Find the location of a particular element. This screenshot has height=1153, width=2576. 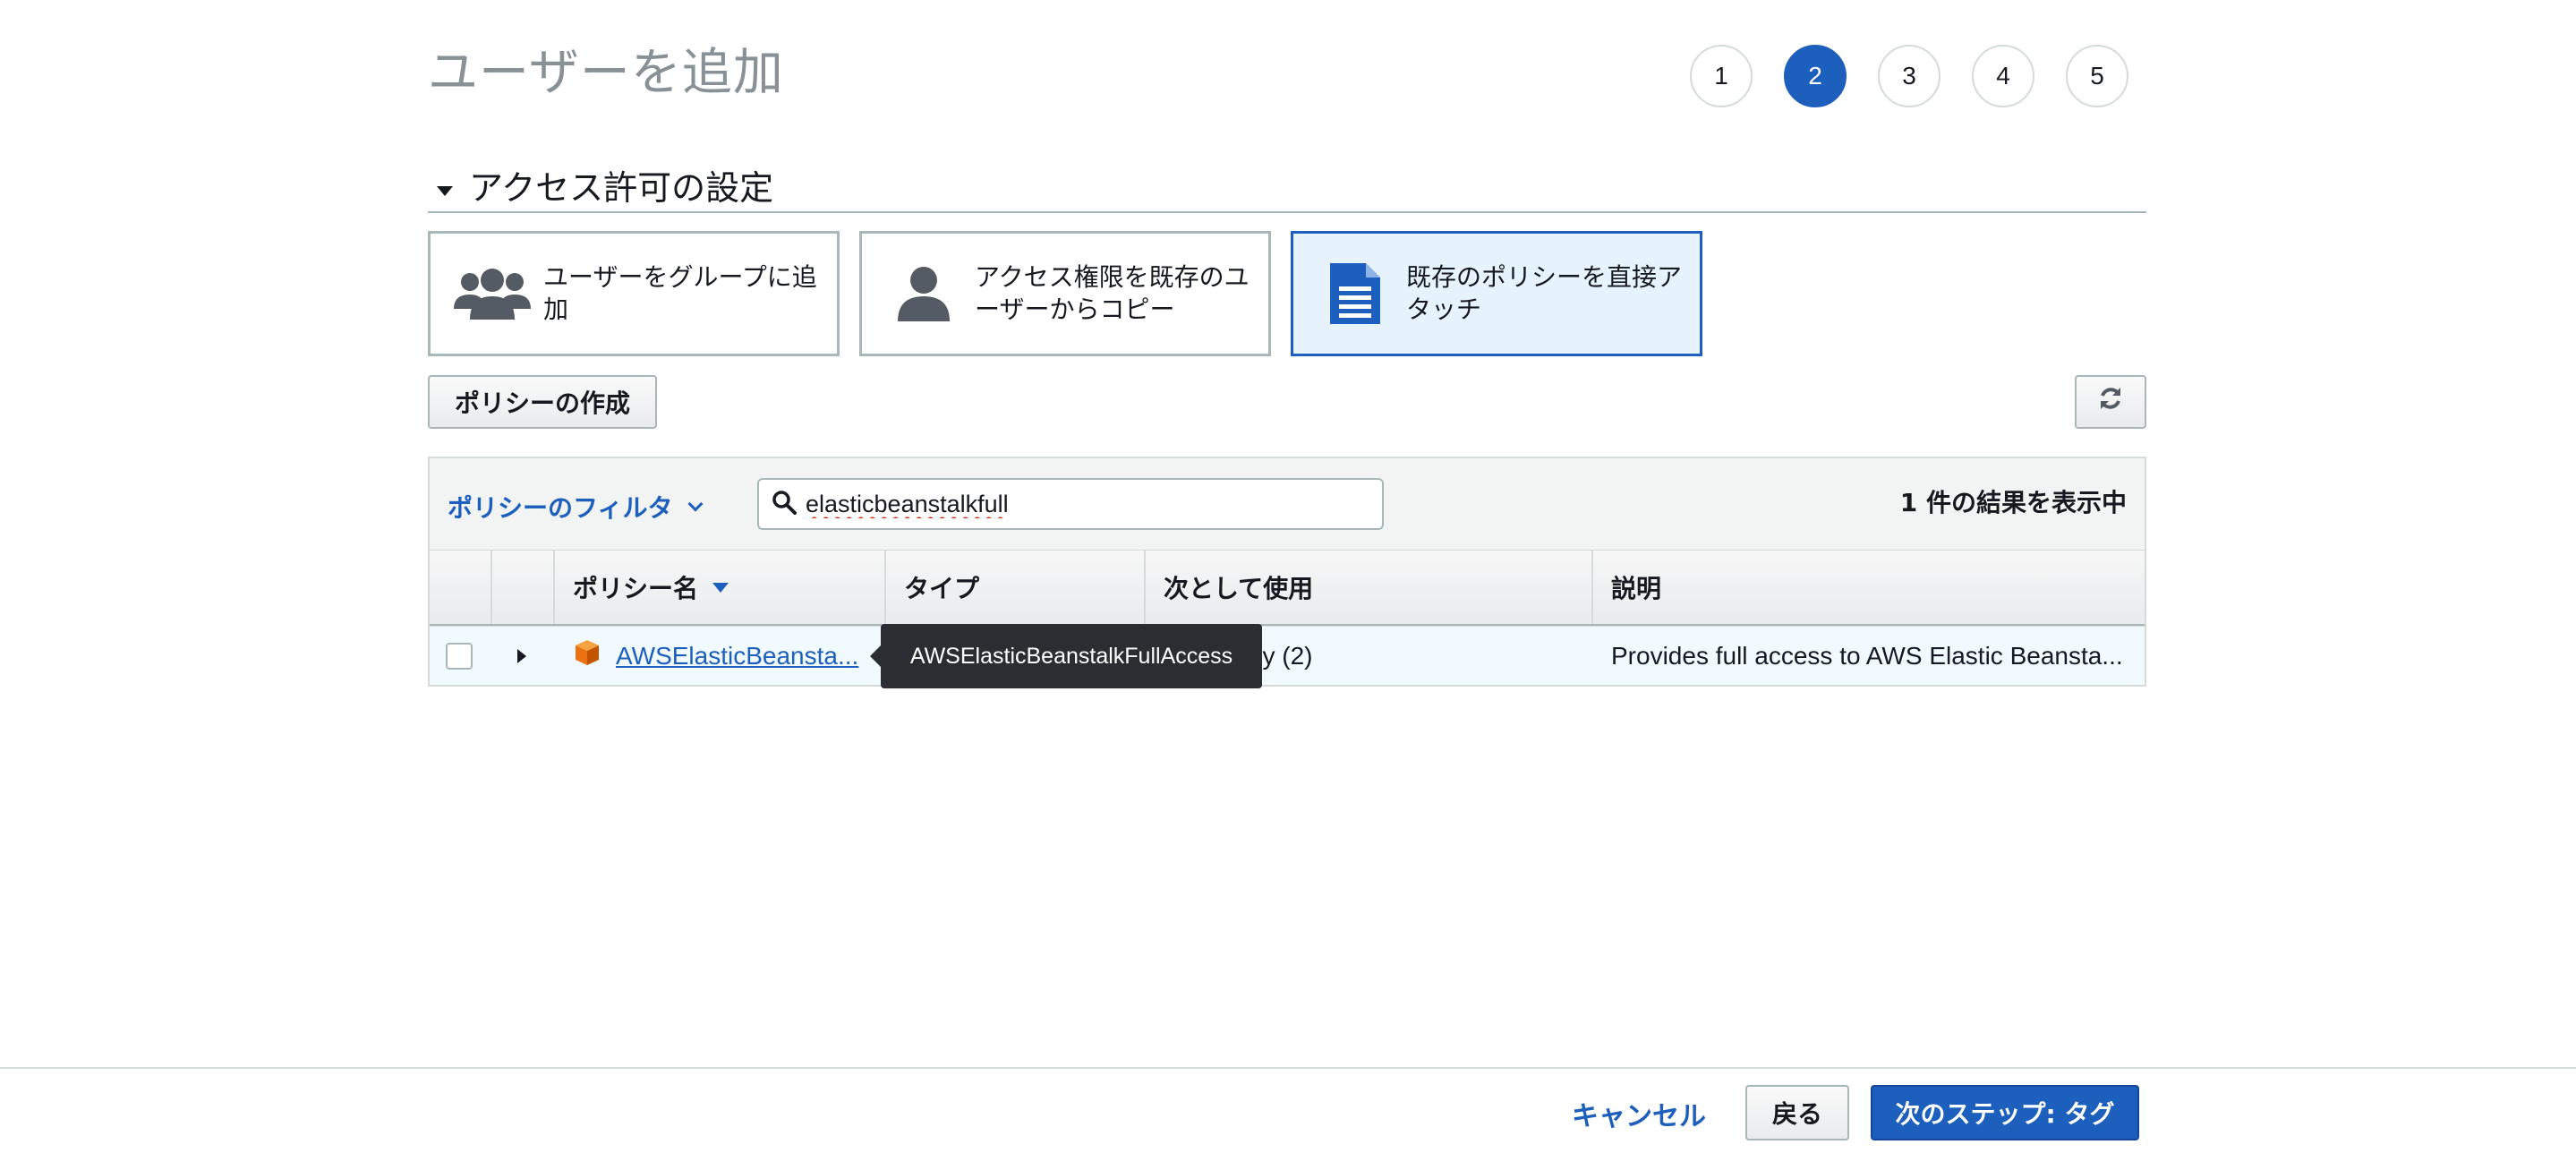

row-checkbox is located at coordinates (459, 656).